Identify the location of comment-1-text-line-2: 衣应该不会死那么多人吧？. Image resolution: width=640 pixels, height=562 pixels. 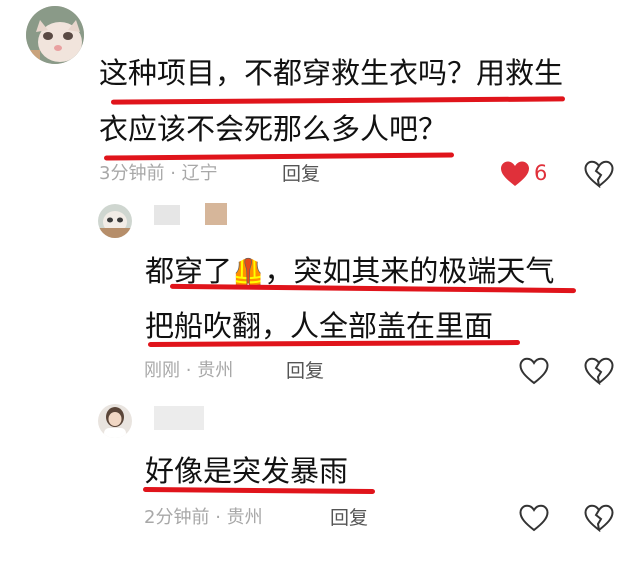
(273, 129).